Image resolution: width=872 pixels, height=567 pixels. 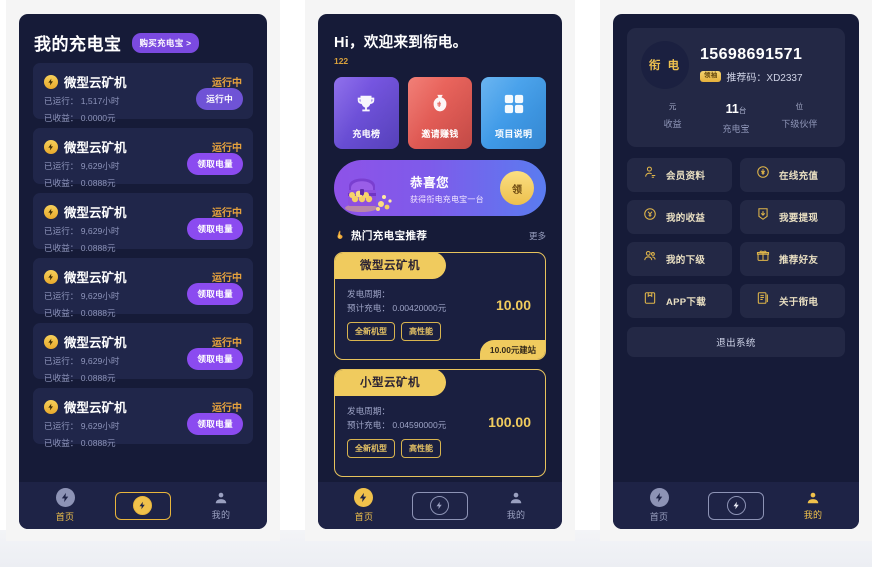 What do you see at coordinates (370, 331) in the screenshot?
I see `product-tag: 全新机型` at bounding box center [370, 331].